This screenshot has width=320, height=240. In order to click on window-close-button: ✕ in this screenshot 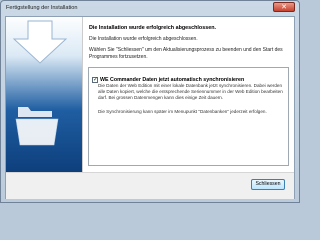, I will do `click(284, 7)`.